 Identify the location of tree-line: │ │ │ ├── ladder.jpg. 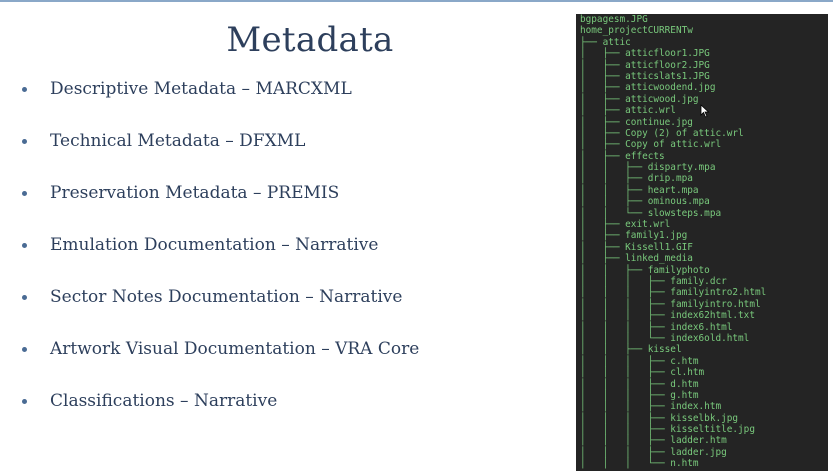
(653, 452).